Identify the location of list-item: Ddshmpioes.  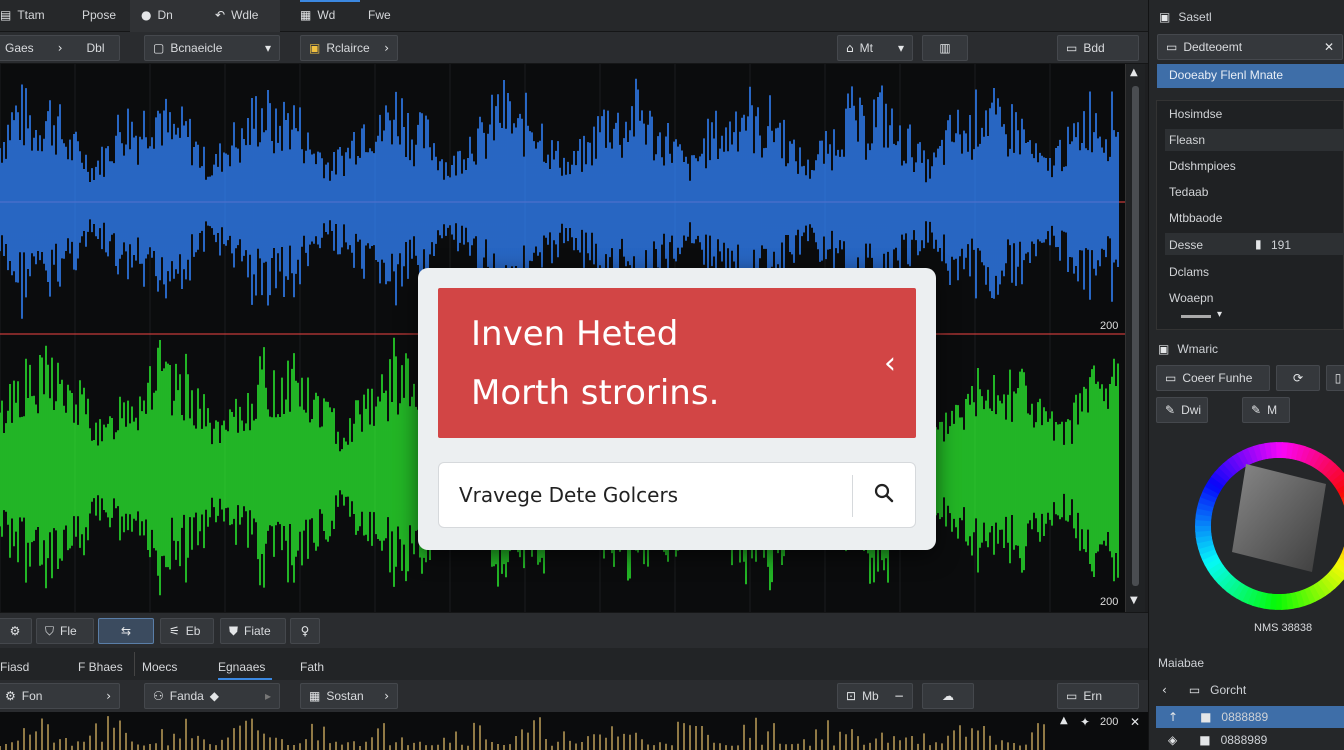
(1202, 166).